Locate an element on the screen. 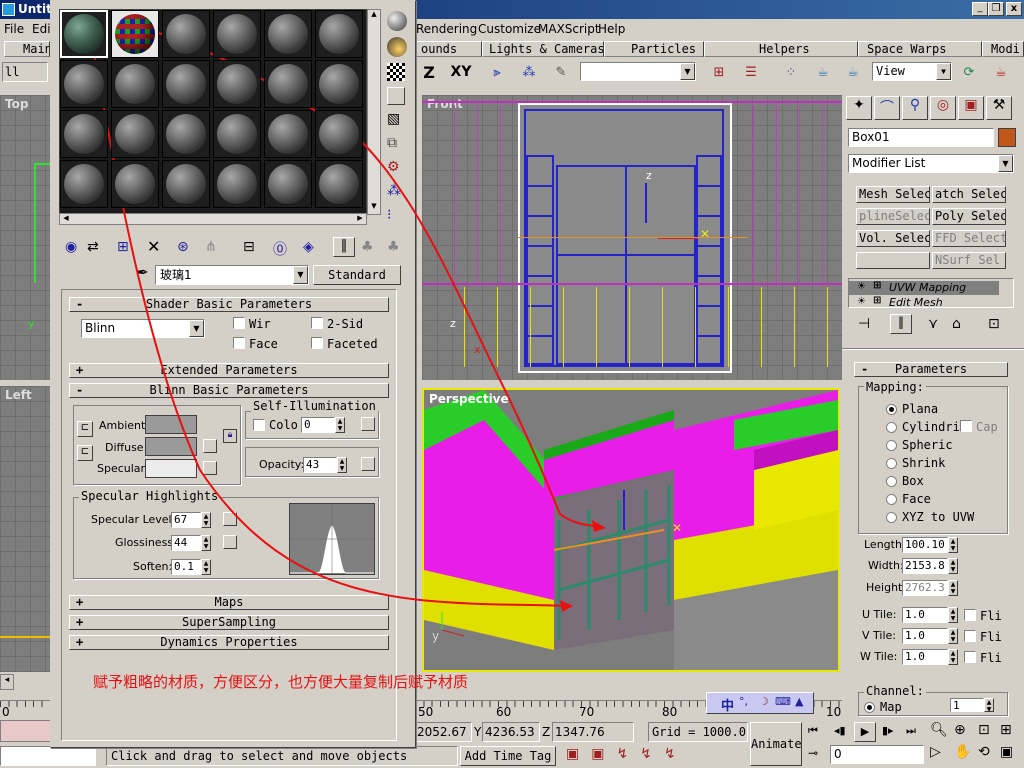  object-color-swatch is located at coordinates (1007, 137).